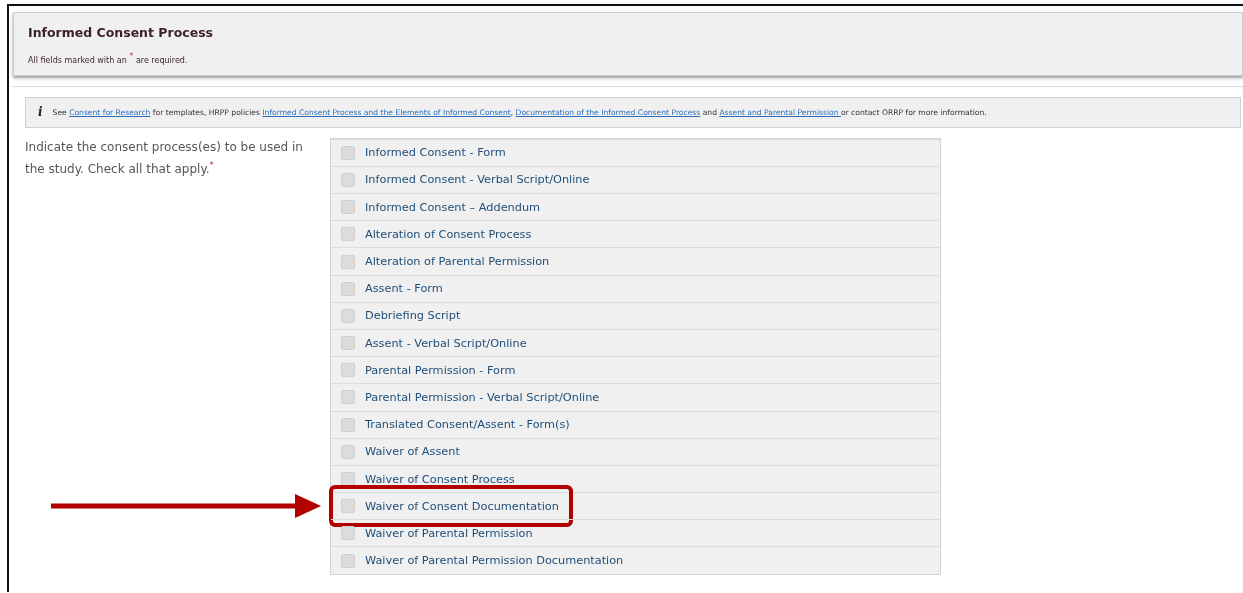 This screenshot has width=1243, height=593. I want to click on option-label: Debriefing Script, so click(413, 316).